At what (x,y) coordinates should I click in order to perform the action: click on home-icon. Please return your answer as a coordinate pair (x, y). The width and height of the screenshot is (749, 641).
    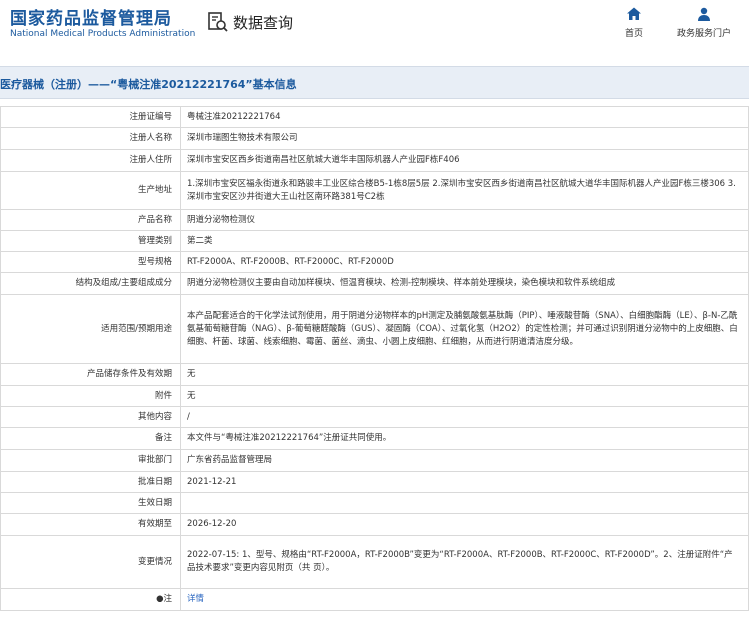
    Looking at the image, I should click on (634, 13).